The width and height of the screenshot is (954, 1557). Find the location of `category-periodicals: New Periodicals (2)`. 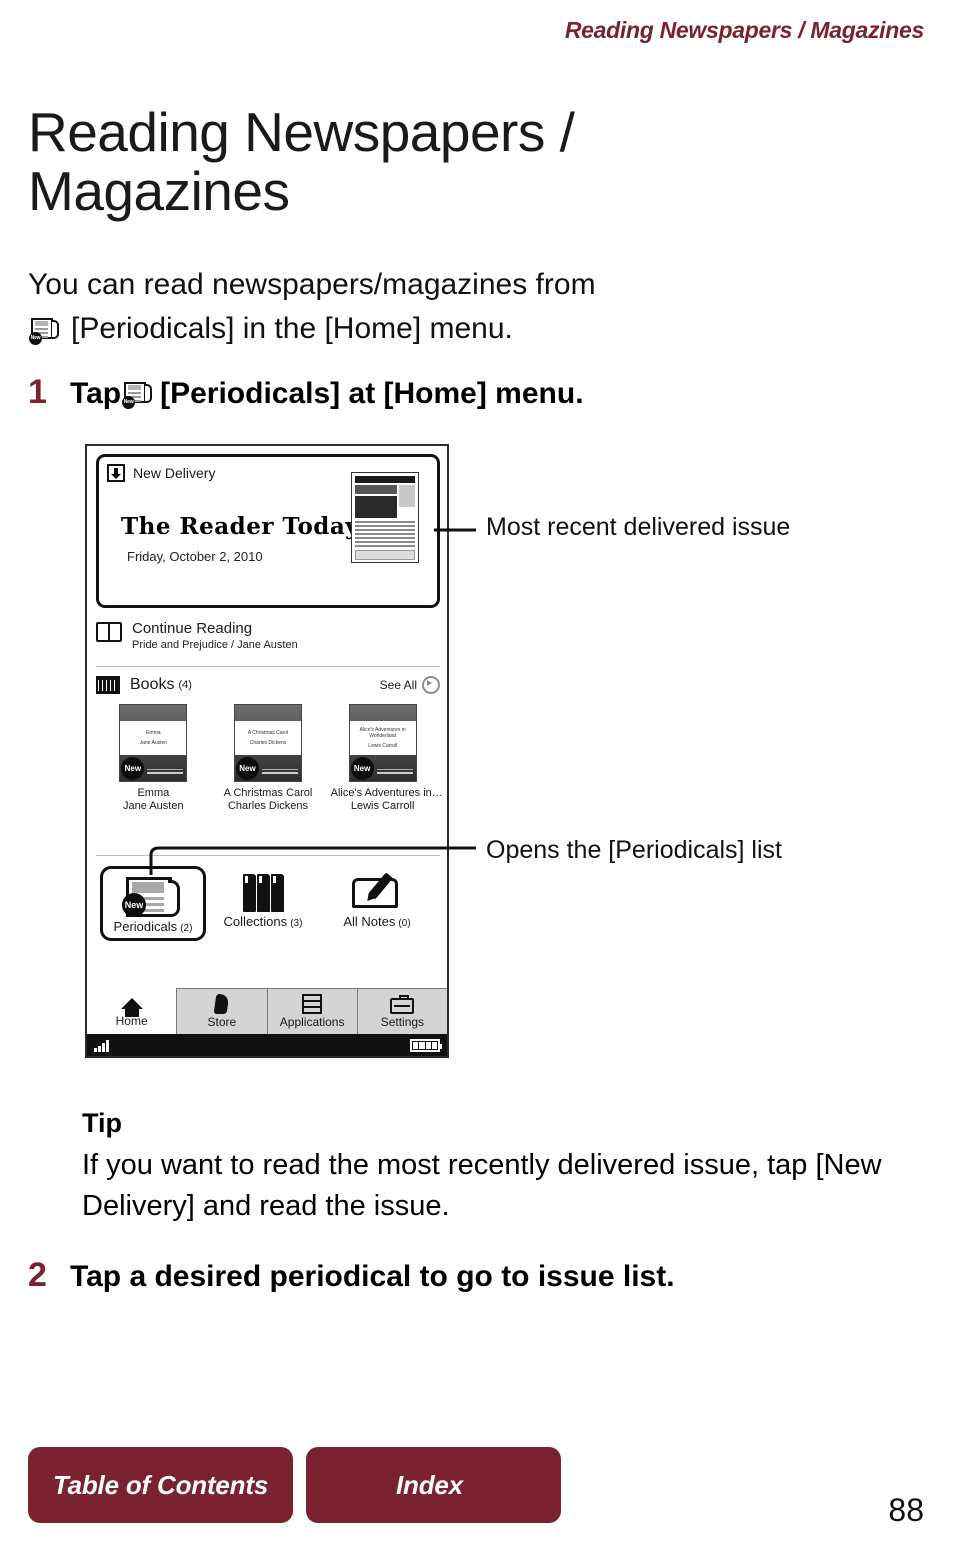

category-periodicals: New Periodicals (2) is located at coordinates (153, 903).